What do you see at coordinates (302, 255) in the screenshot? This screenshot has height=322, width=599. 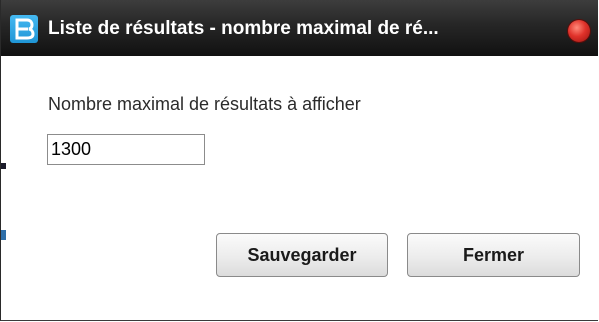 I see `save-button: Sauvegarder` at bounding box center [302, 255].